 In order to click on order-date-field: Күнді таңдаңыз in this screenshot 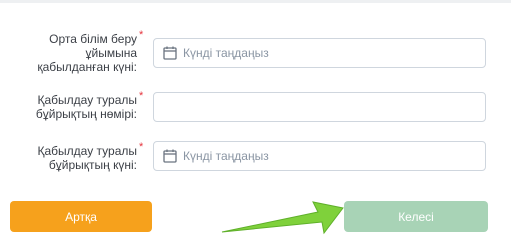, I will do `click(319, 156)`.